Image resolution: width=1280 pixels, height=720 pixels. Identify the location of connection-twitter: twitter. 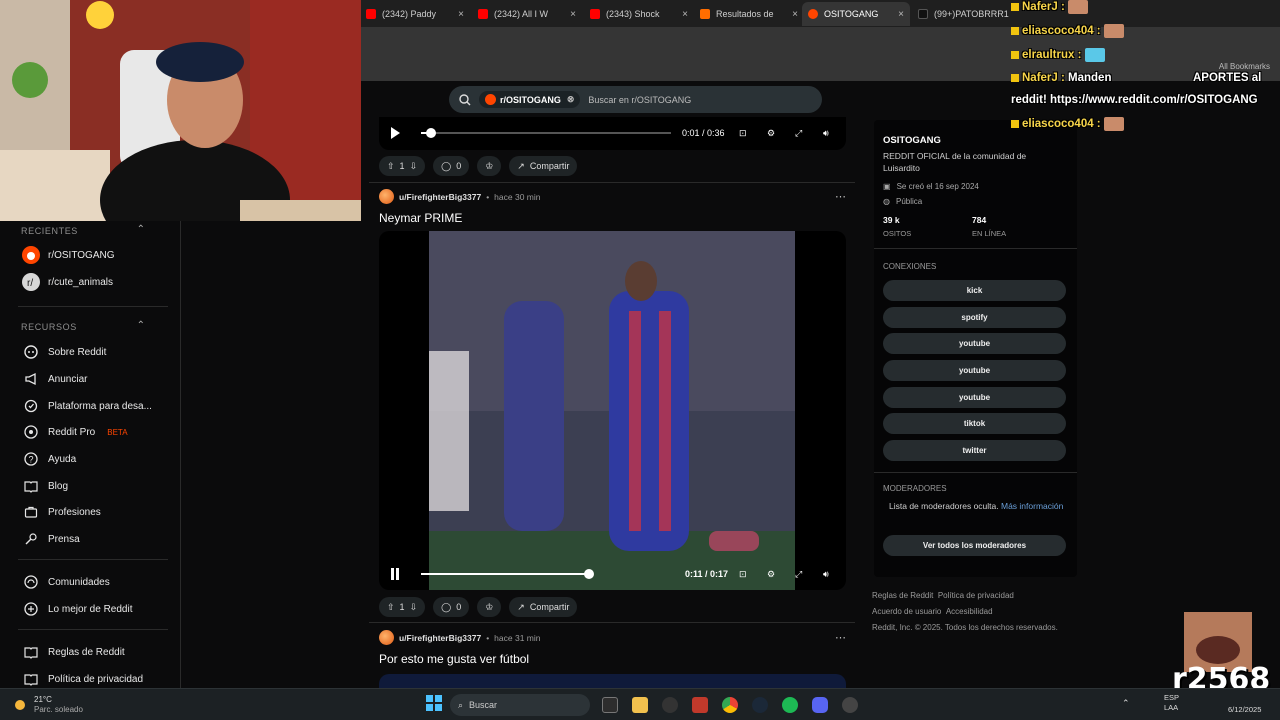
(974, 450).